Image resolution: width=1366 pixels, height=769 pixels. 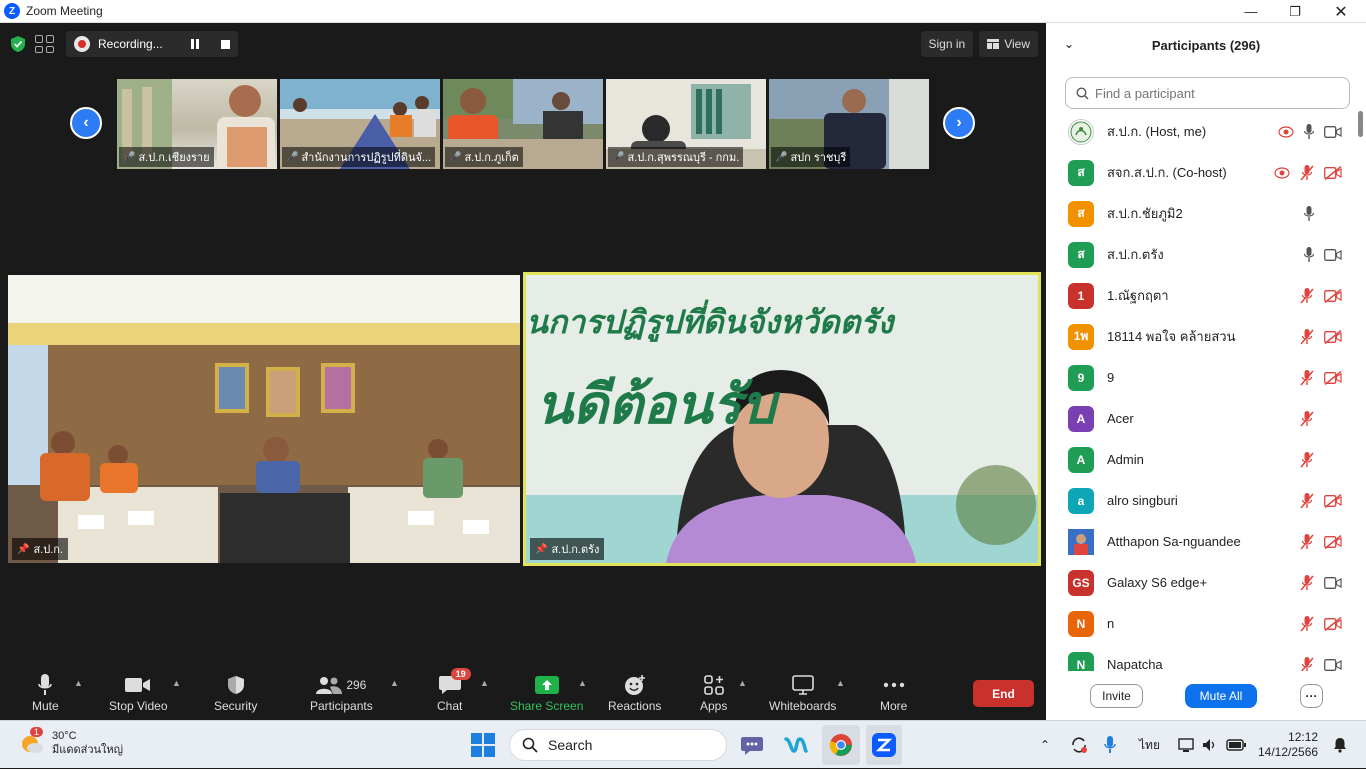 What do you see at coordinates (138, 692) in the screenshot?
I see `stop-video-button: Stop Video` at bounding box center [138, 692].